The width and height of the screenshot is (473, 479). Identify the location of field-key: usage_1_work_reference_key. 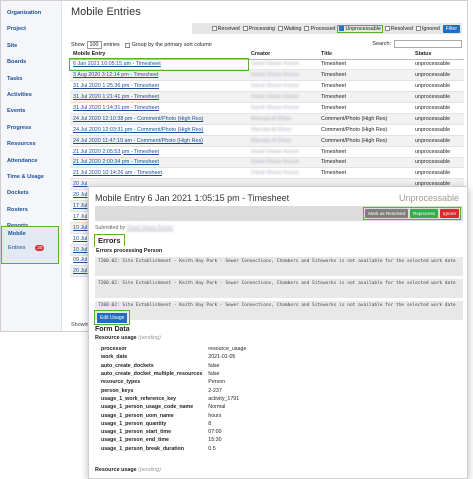
(139, 398).